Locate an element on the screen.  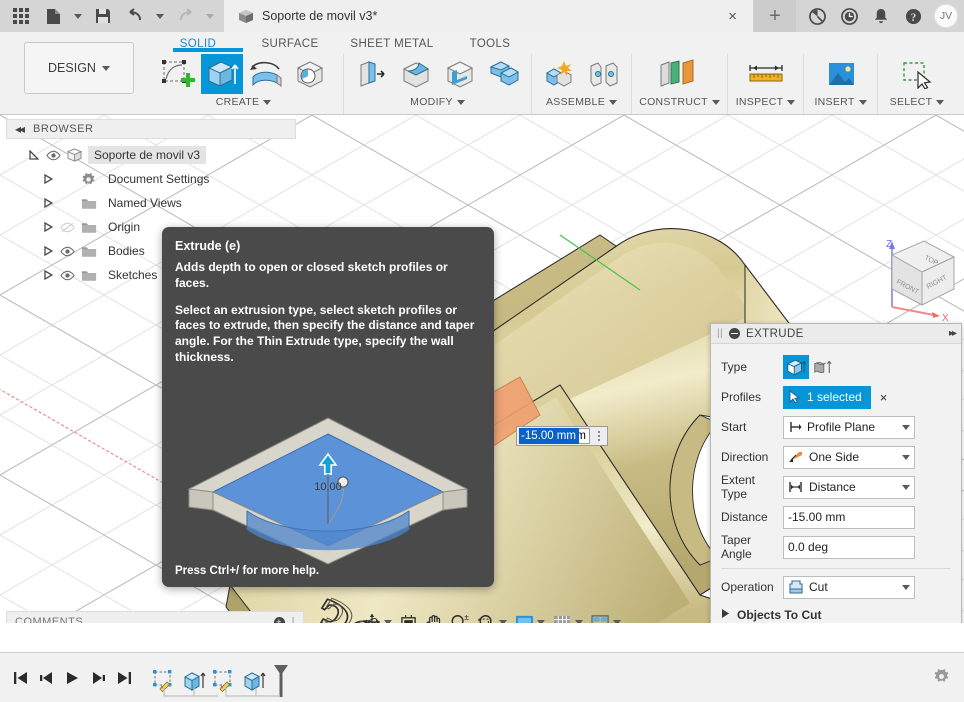
dimension-options-icon is located at coordinates (599, 436).